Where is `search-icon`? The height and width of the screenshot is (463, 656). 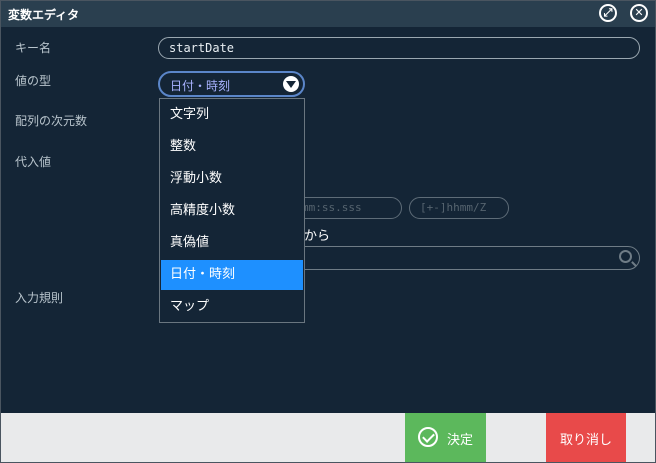 search-icon is located at coordinates (625, 256).